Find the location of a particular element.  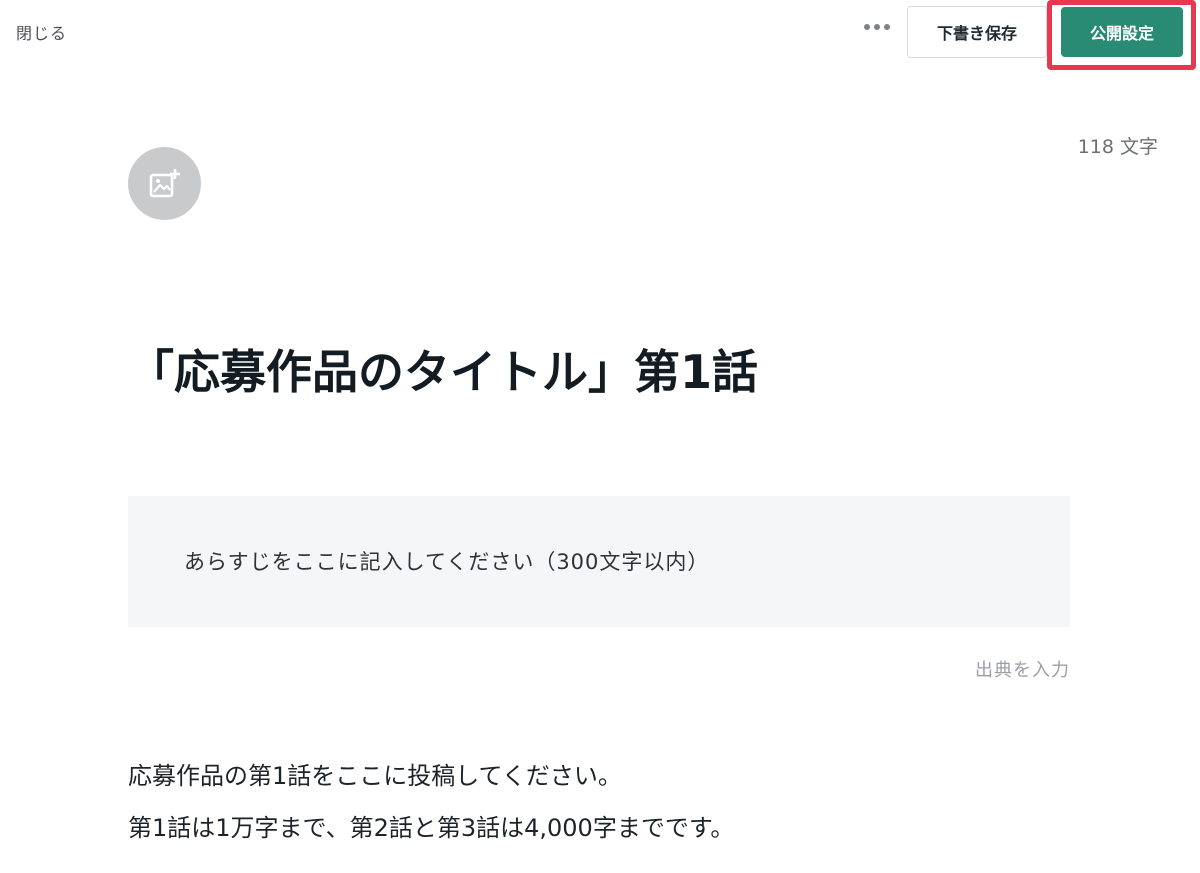

add-header-image-button is located at coordinates (164, 183).